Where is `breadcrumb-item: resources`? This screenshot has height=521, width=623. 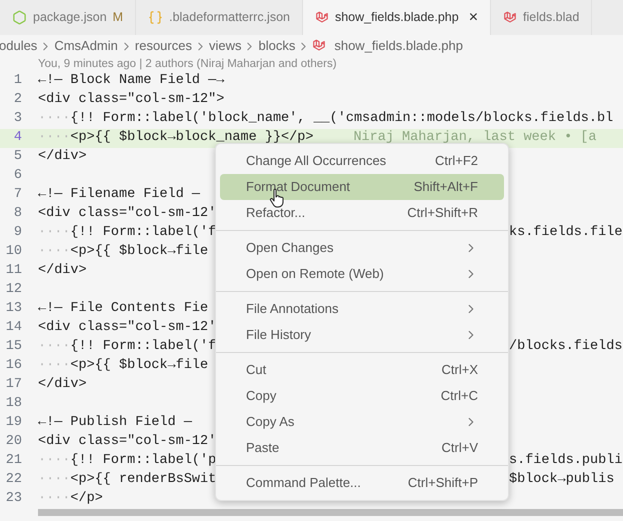 breadcrumb-item: resources is located at coordinates (163, 46).